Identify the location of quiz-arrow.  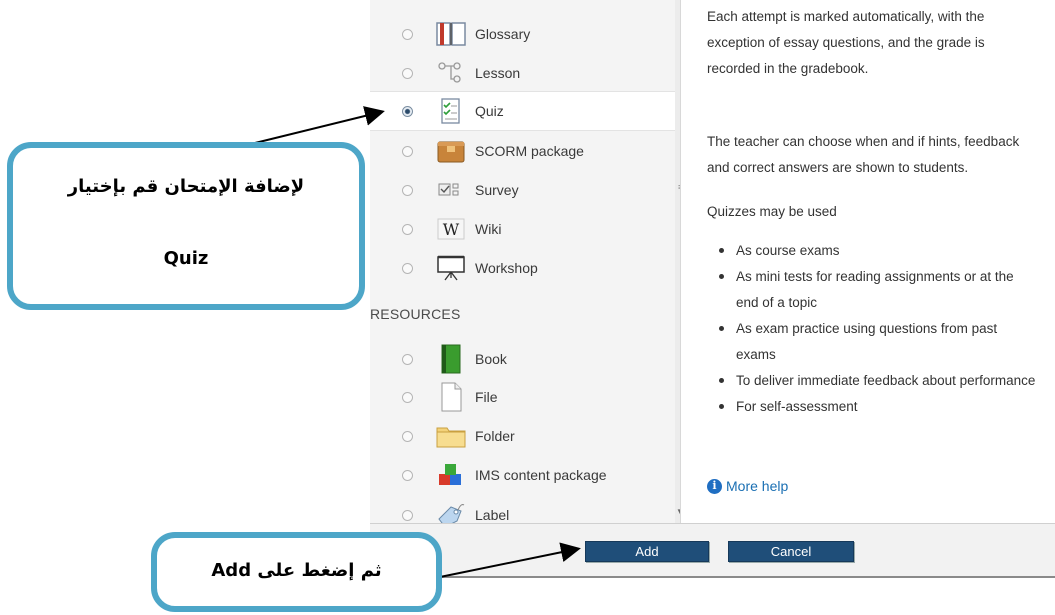
(319, 125).